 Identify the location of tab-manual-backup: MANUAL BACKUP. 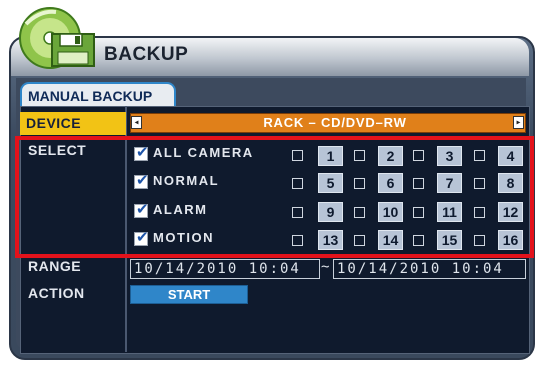
(98, 94).